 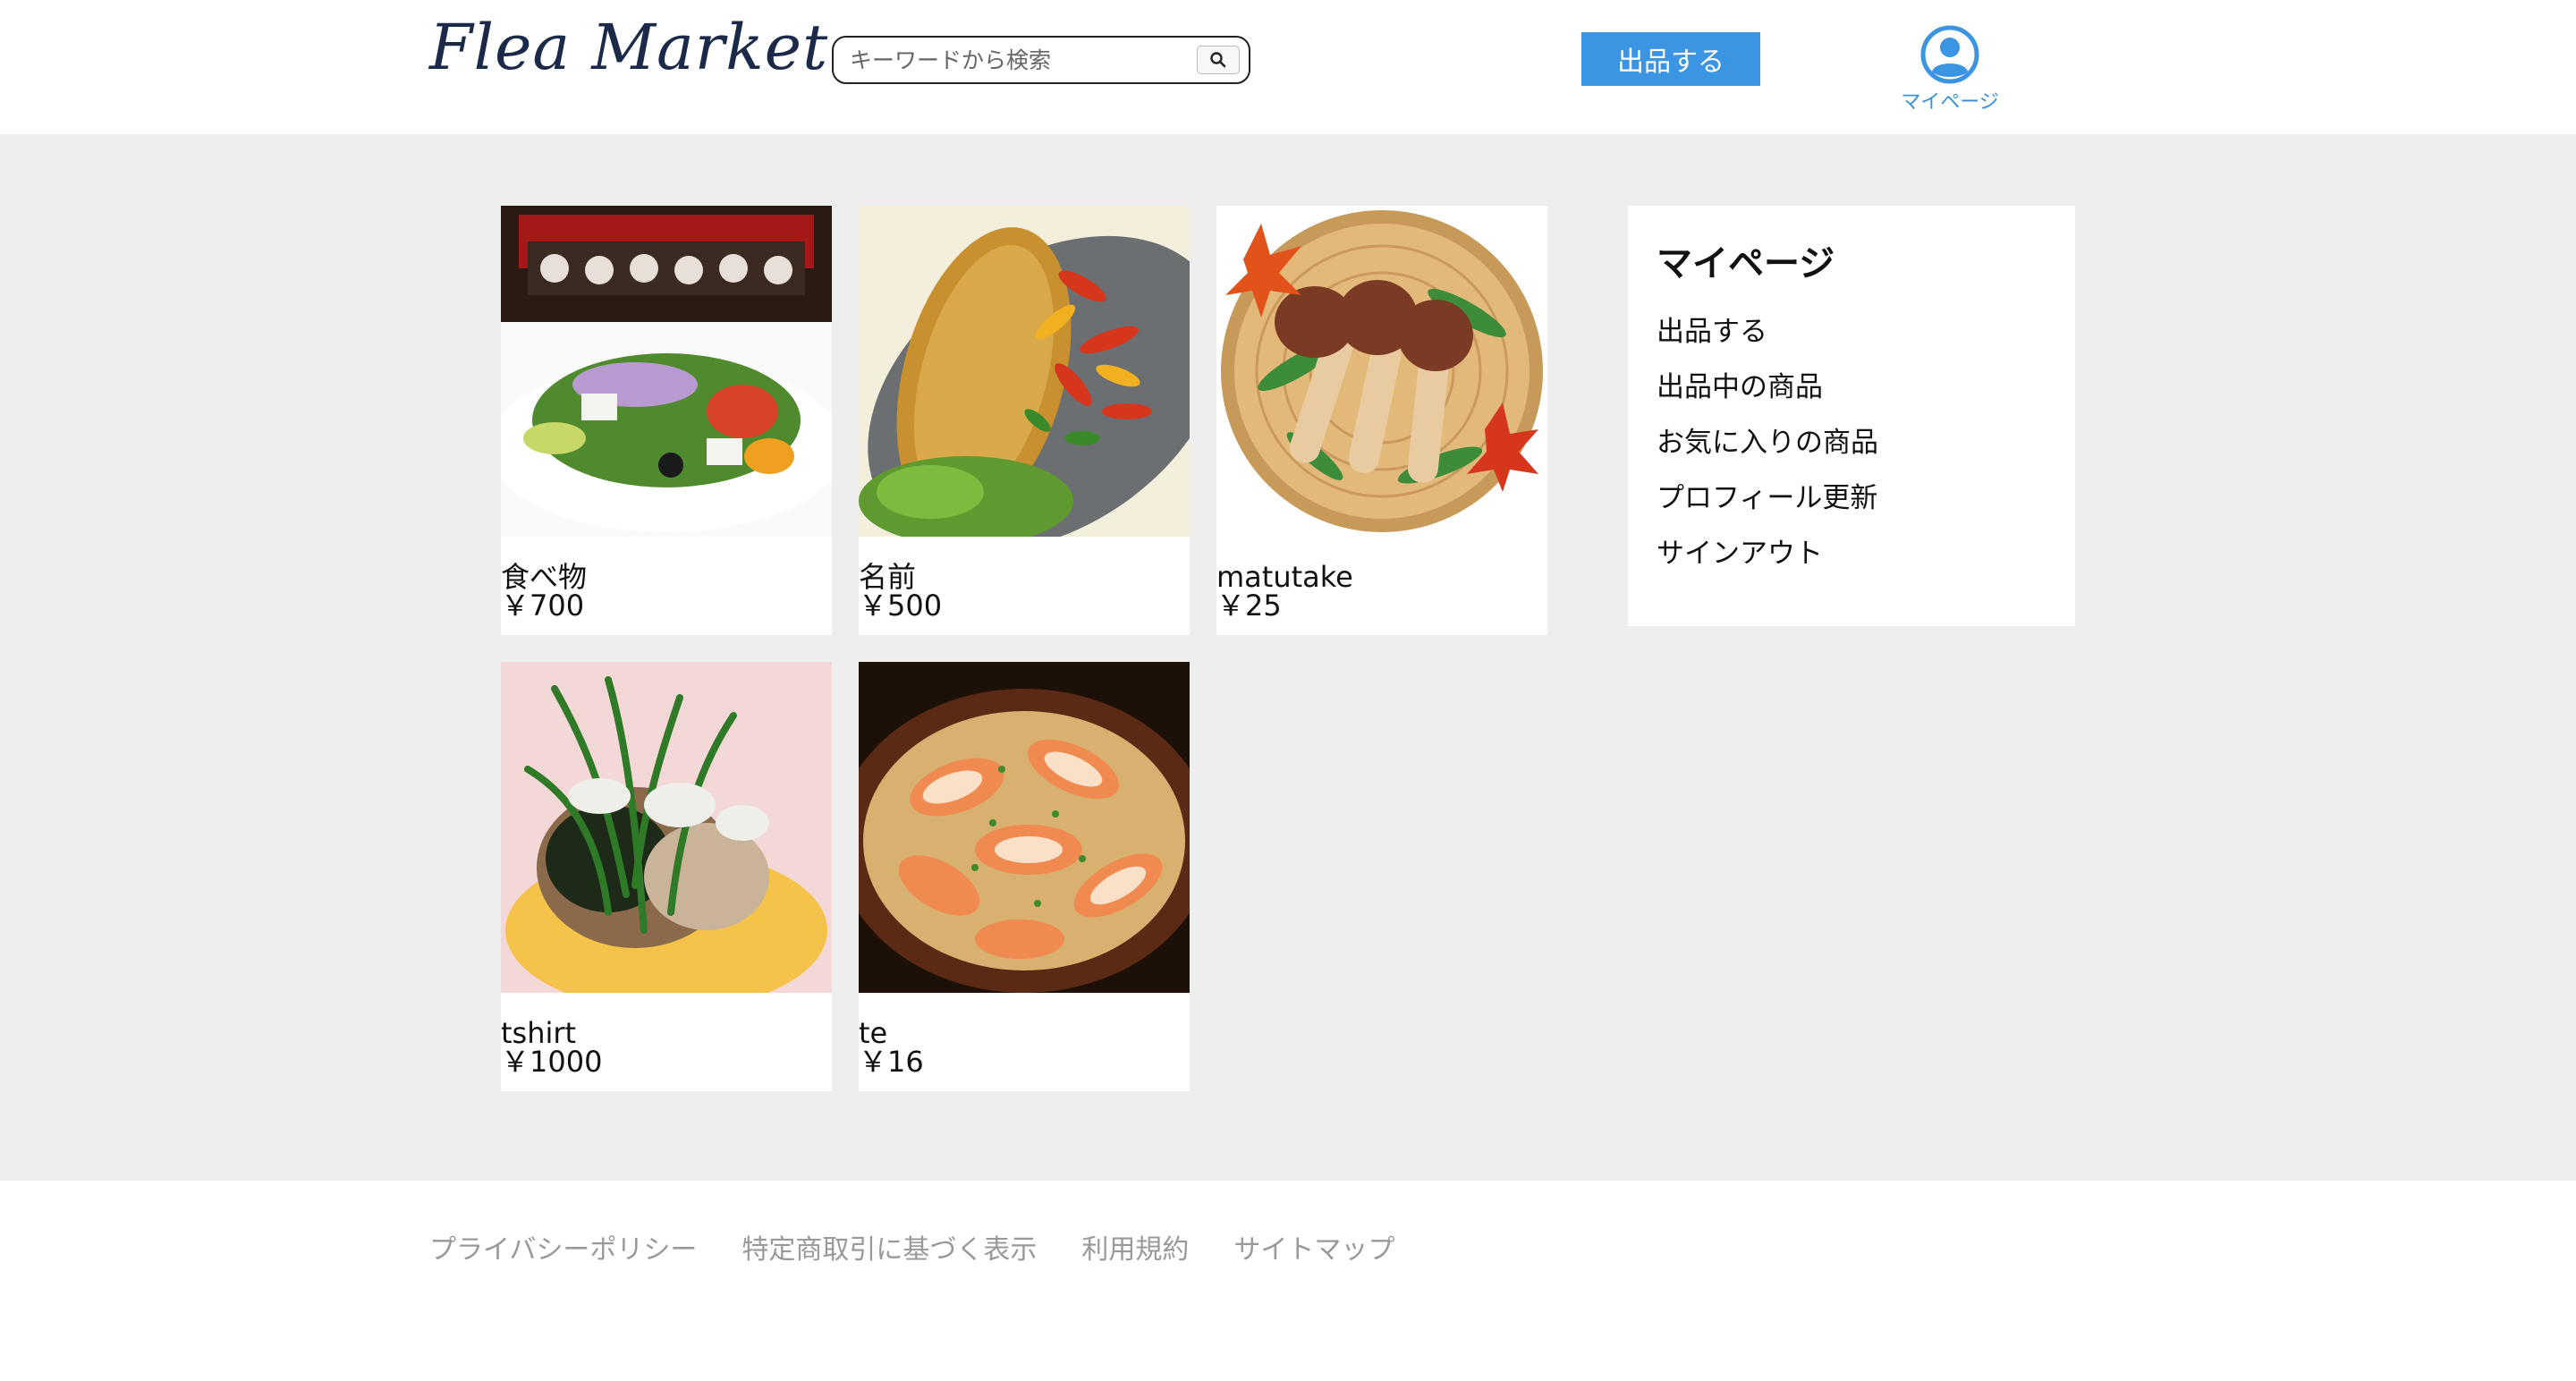 I want to click on menu-item-profile-update: プロフィール更新, so click(x=1866, y=498).